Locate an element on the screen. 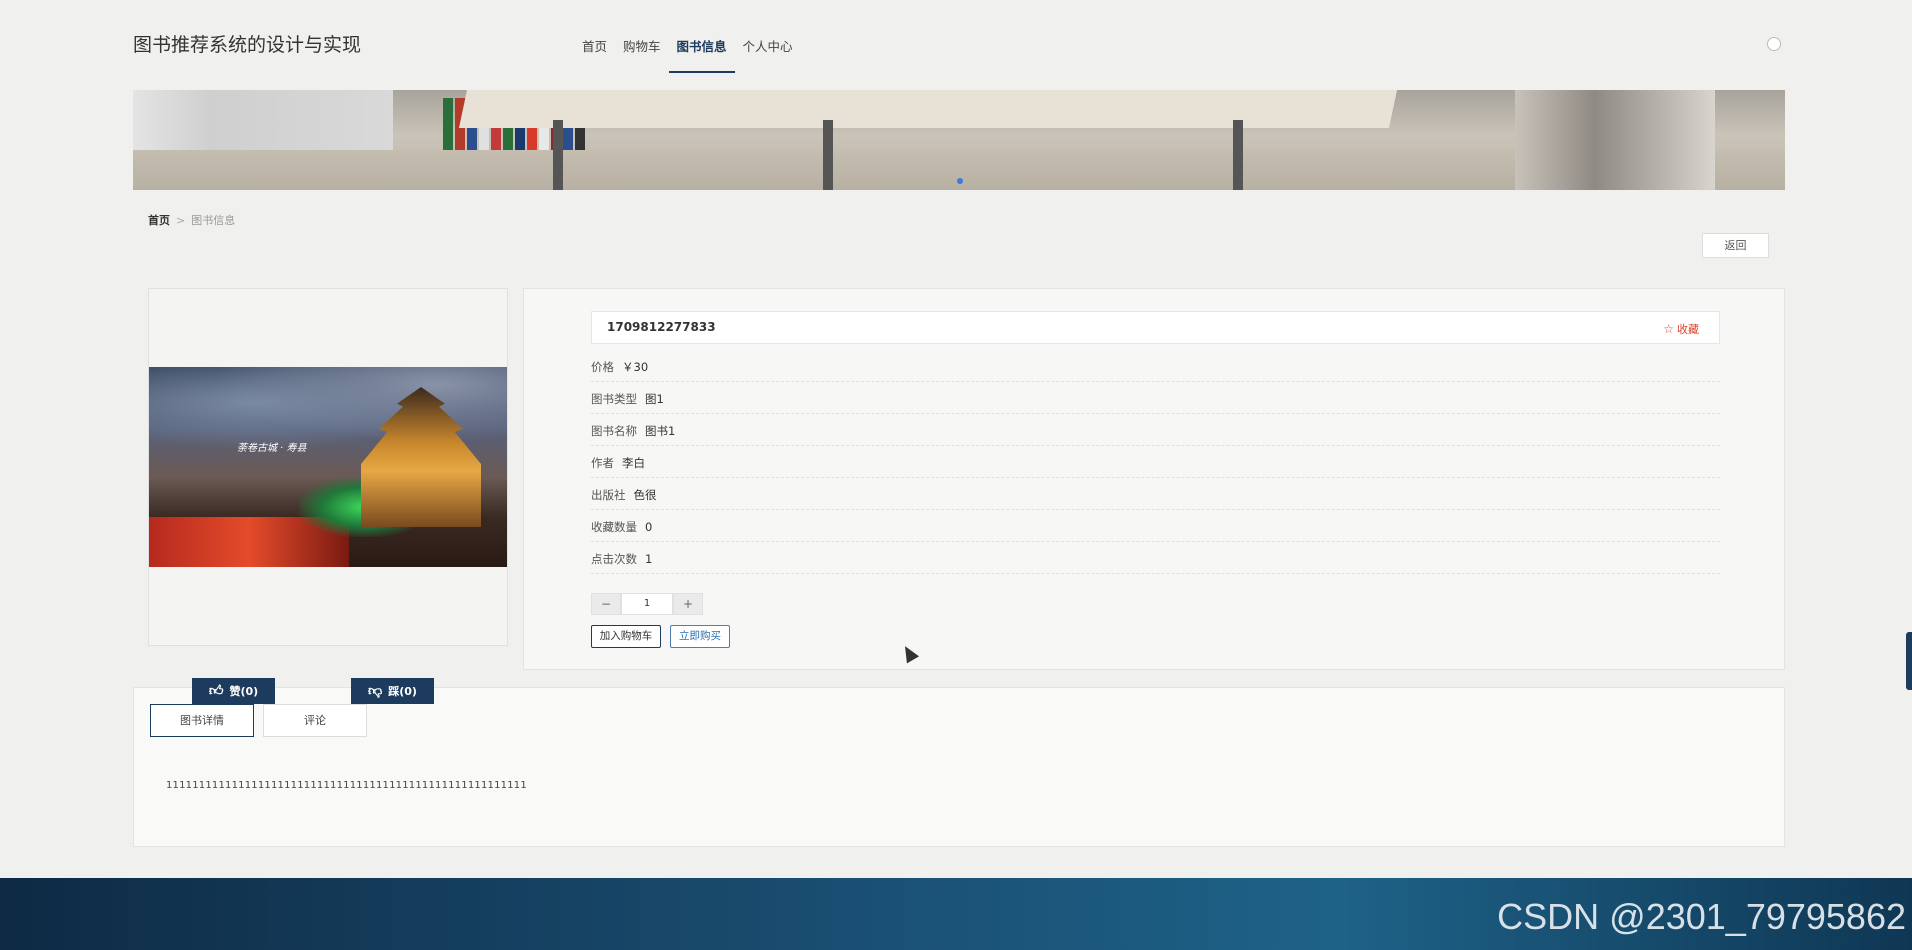 The width and height of the screenshot is (1912, 950). like-label: 赞(0) is located at coordinates (244, 691).